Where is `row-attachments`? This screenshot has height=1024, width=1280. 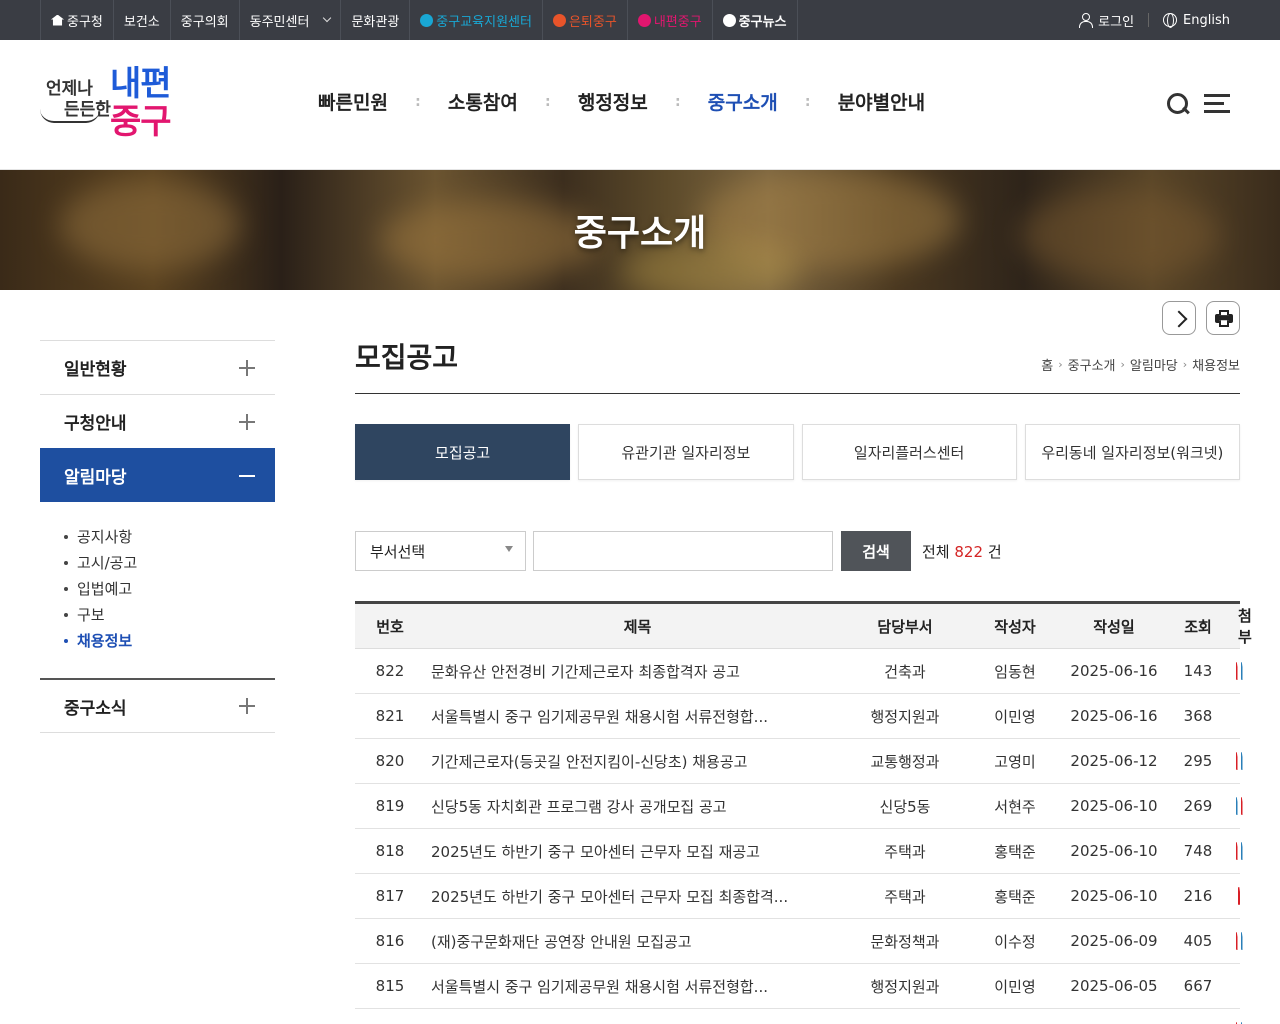 row-attachments is located at coordinates (1239, 941).